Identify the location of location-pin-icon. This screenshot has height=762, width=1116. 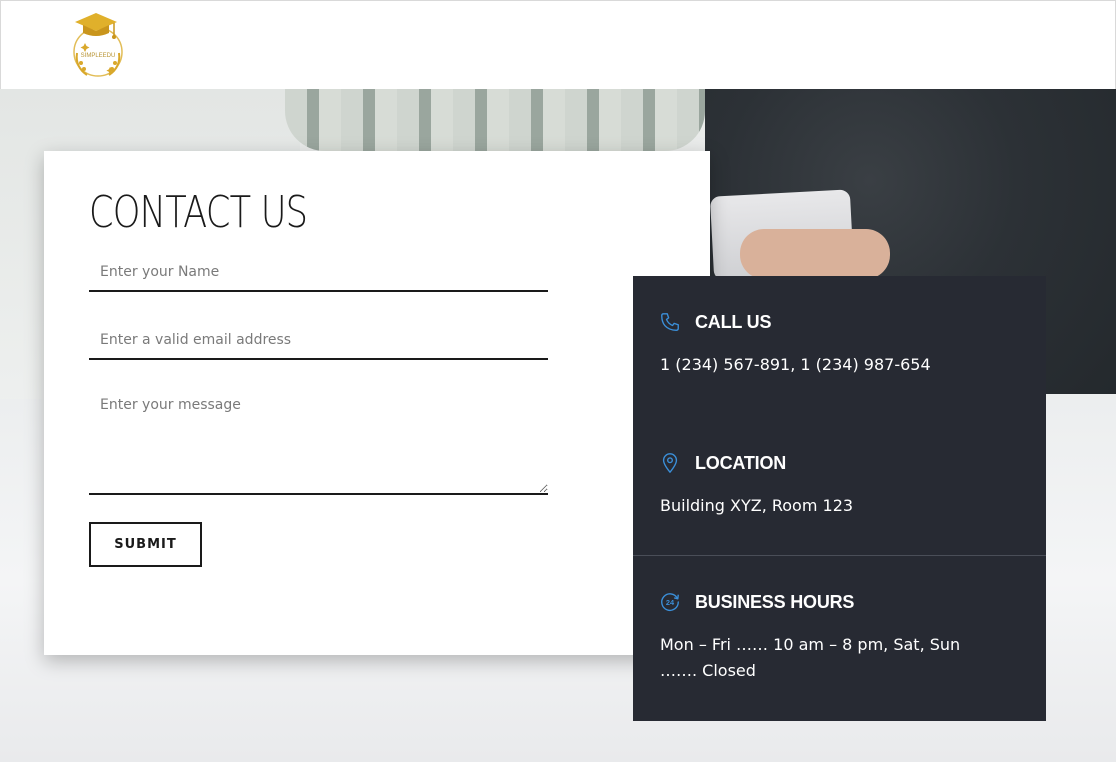
(670, 463).